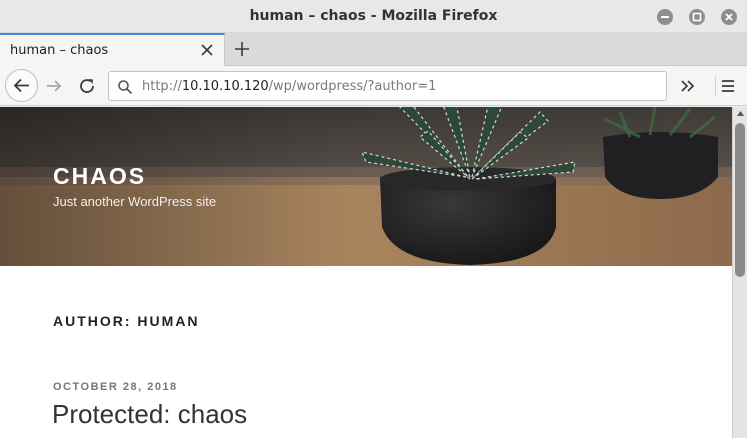 The height and width of the screenshot is (438, 747). What do you see at coordinates (87, 86) in the screenshot?
I see `reload-icon` at bounding box center [87, 86].